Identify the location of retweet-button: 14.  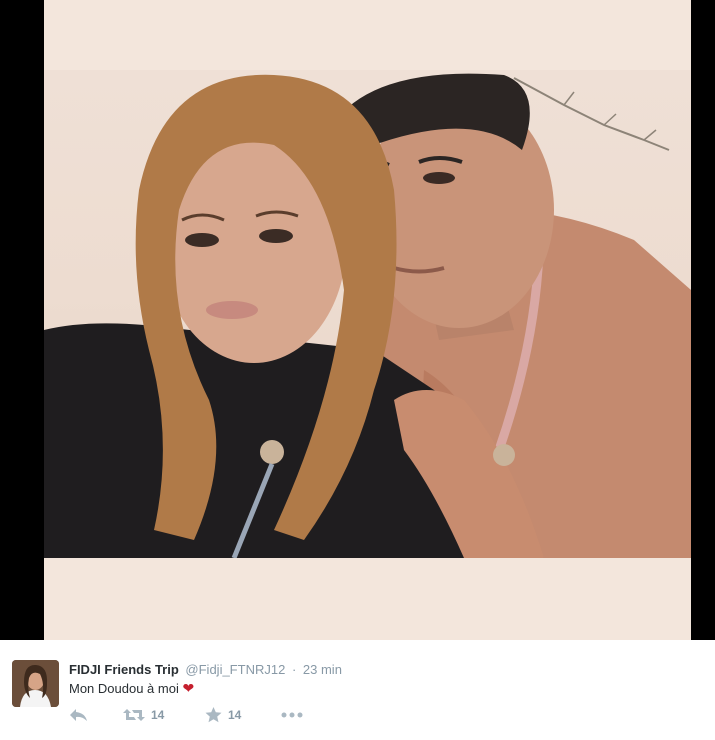
(143, 715).